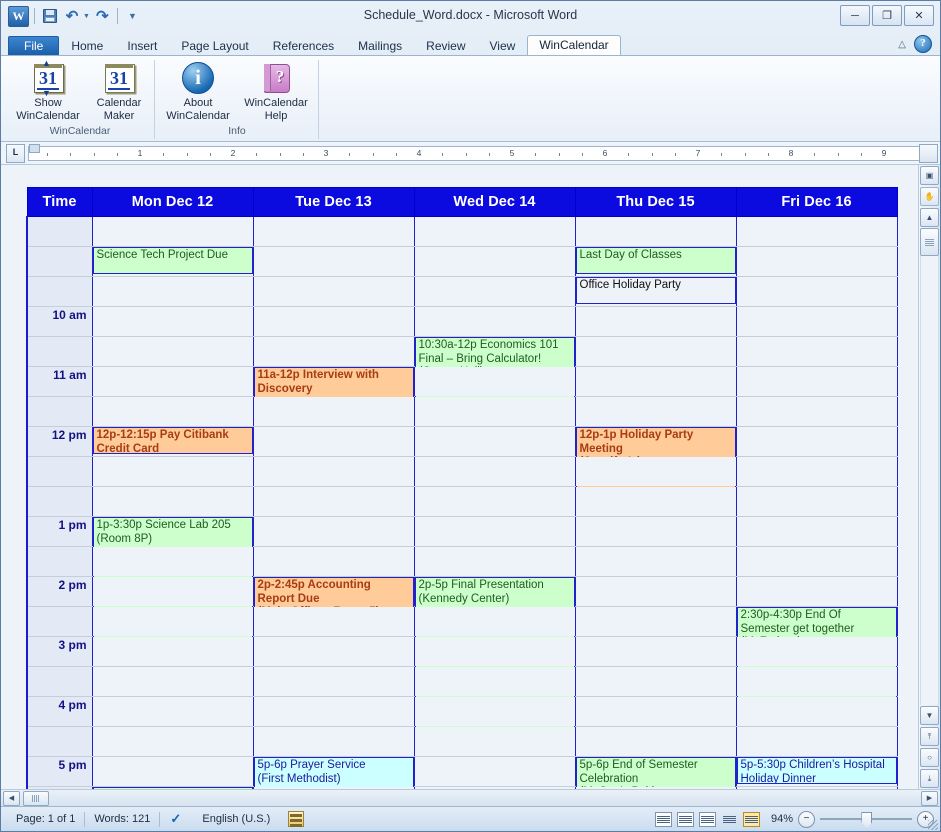  Describe the element at coordinates (236, 819) in the screenshot. I see `language-indicator: English (U.S.)` at that location.